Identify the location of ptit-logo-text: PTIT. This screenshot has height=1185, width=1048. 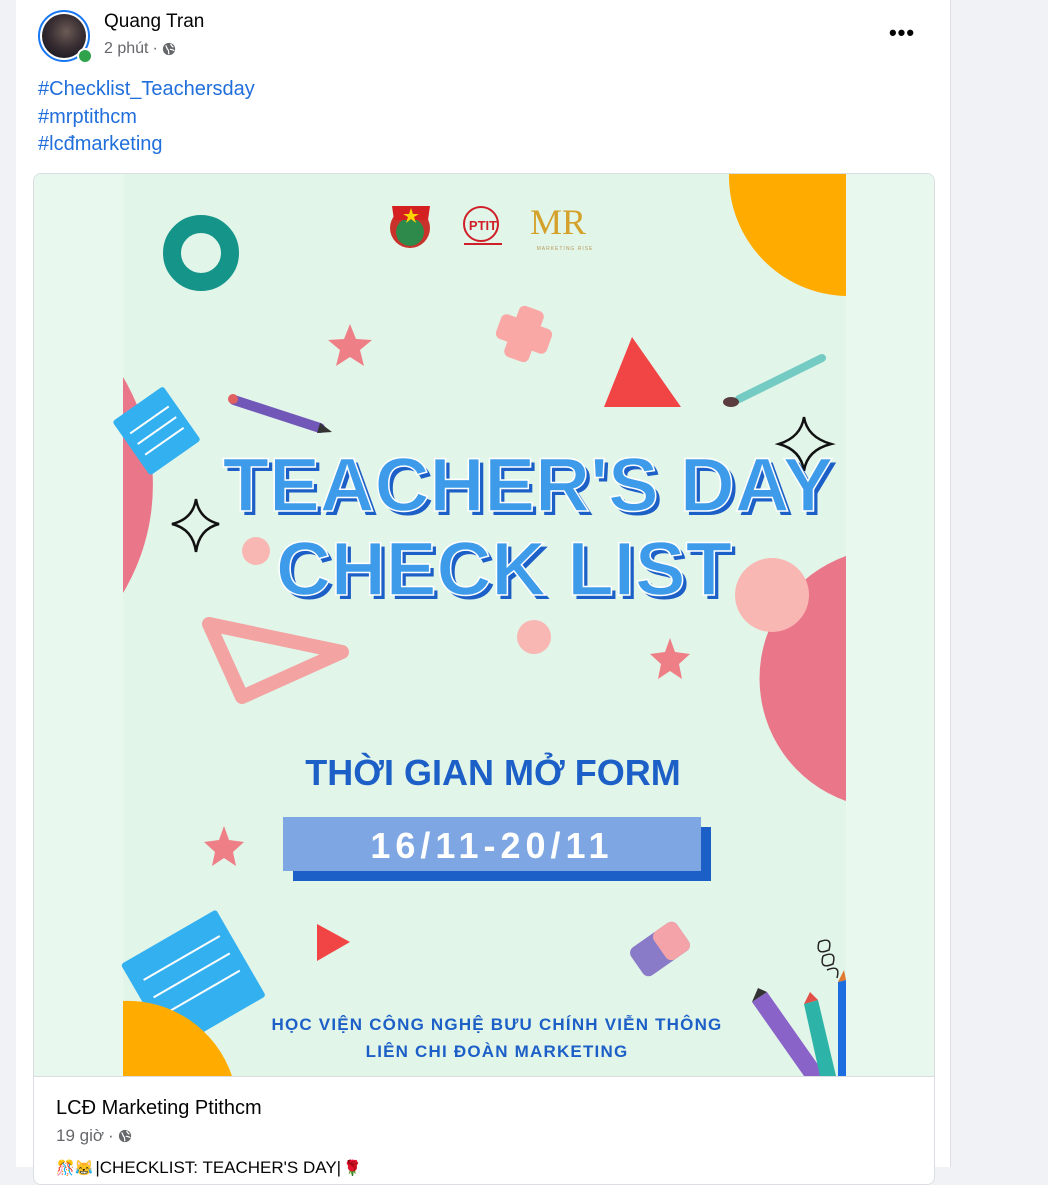
(483, 225).